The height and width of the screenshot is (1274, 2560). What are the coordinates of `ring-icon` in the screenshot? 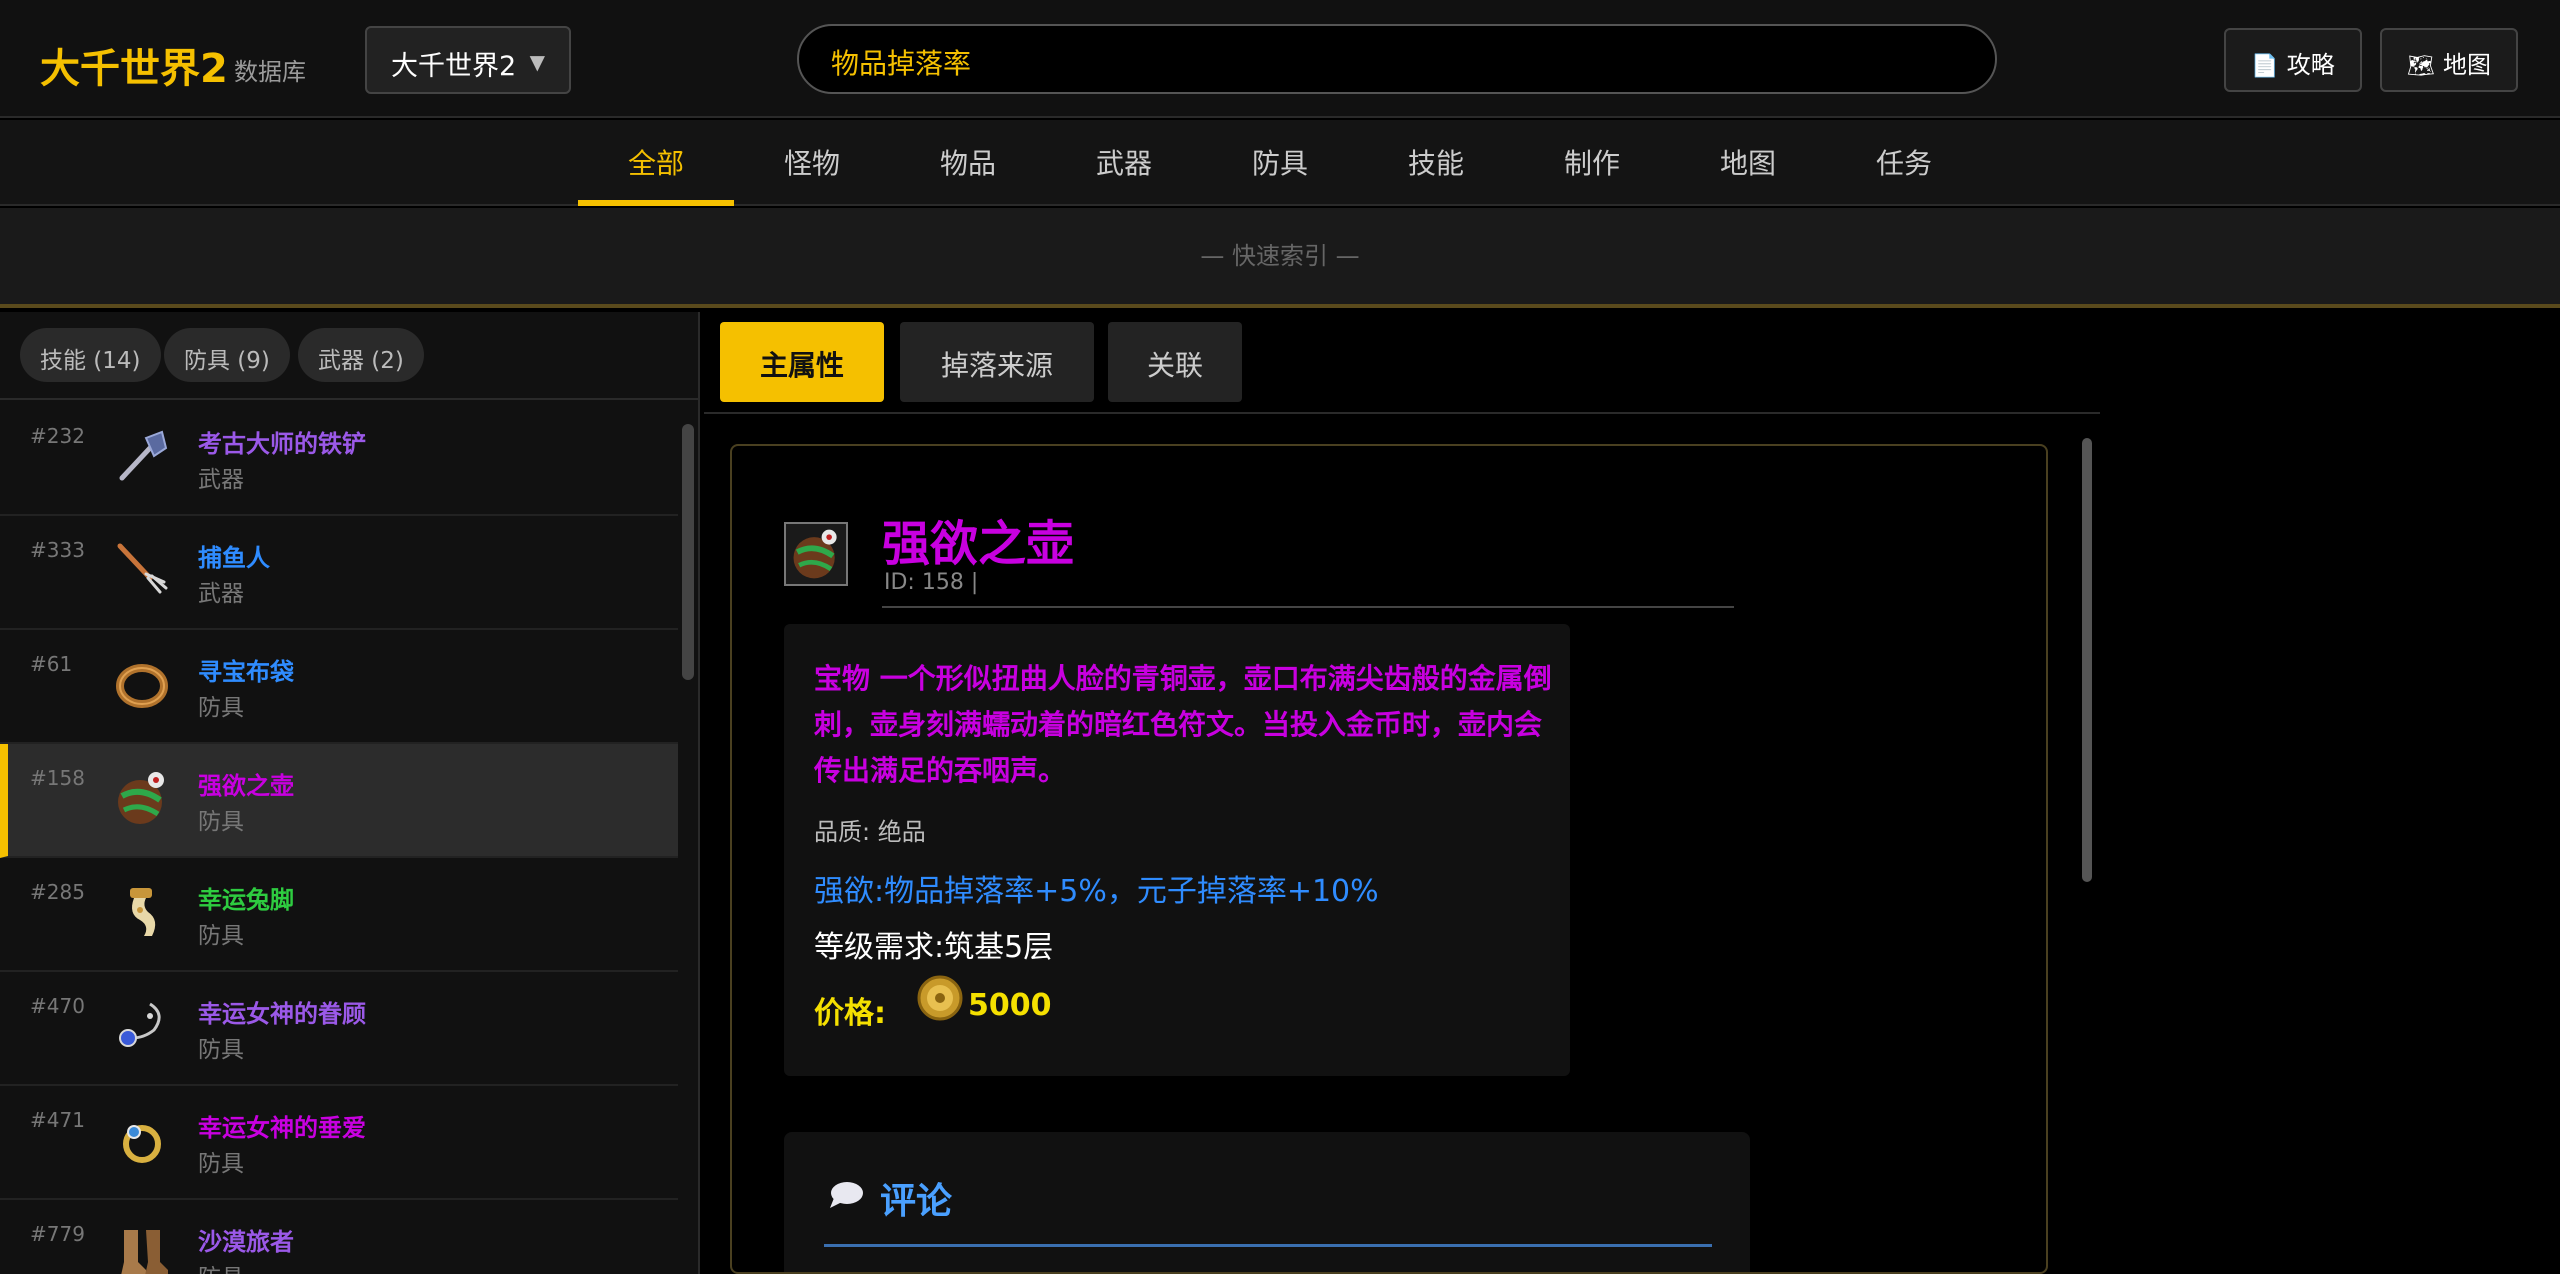 It's located at (142, 1144).